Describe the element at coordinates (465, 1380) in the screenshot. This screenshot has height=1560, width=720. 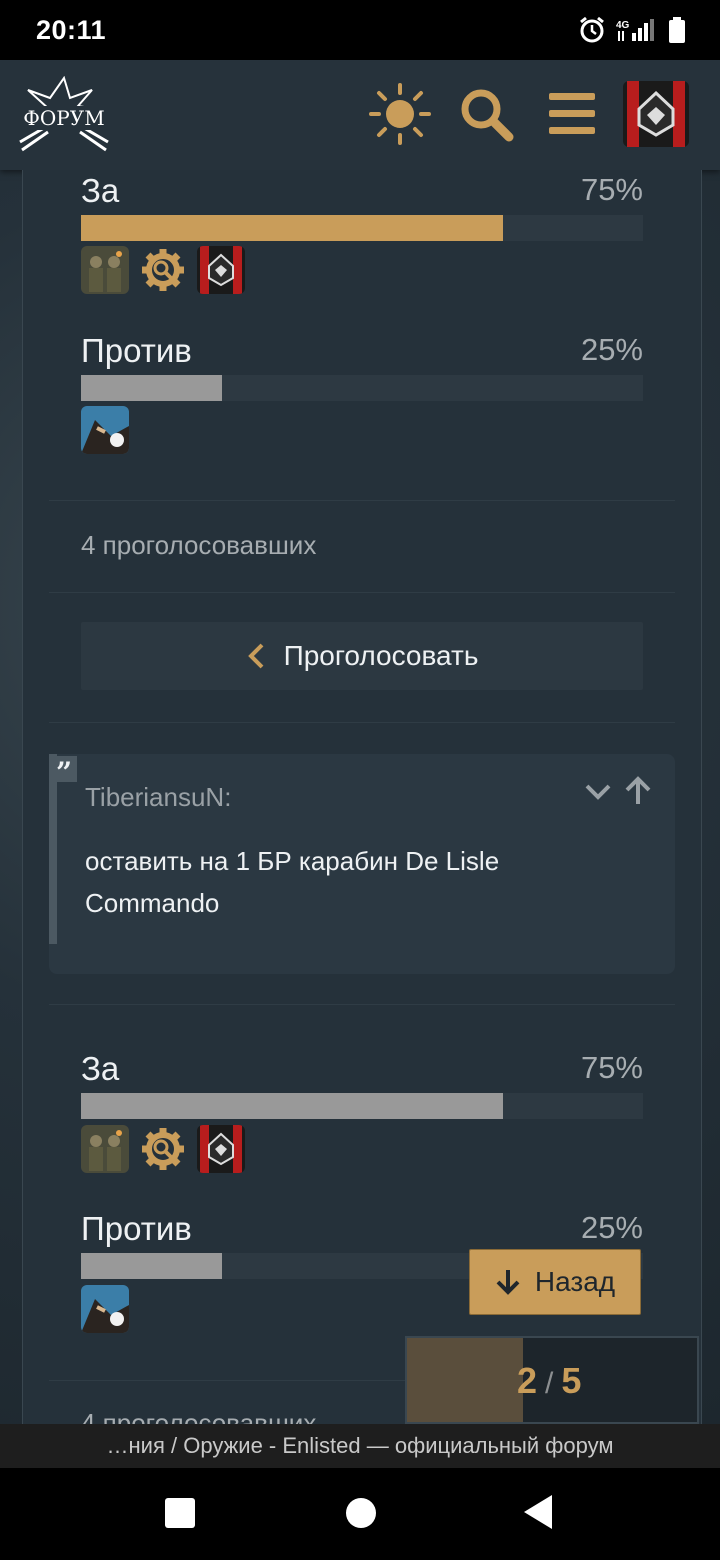
I see `progress-fill` at that location.